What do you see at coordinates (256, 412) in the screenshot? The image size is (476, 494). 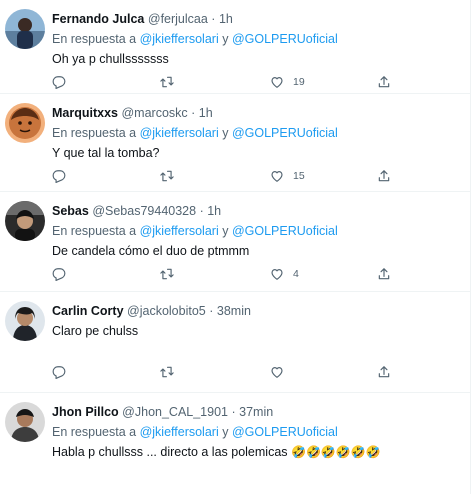 I see `timestamp: 37min` at bounding box center [256, 412].